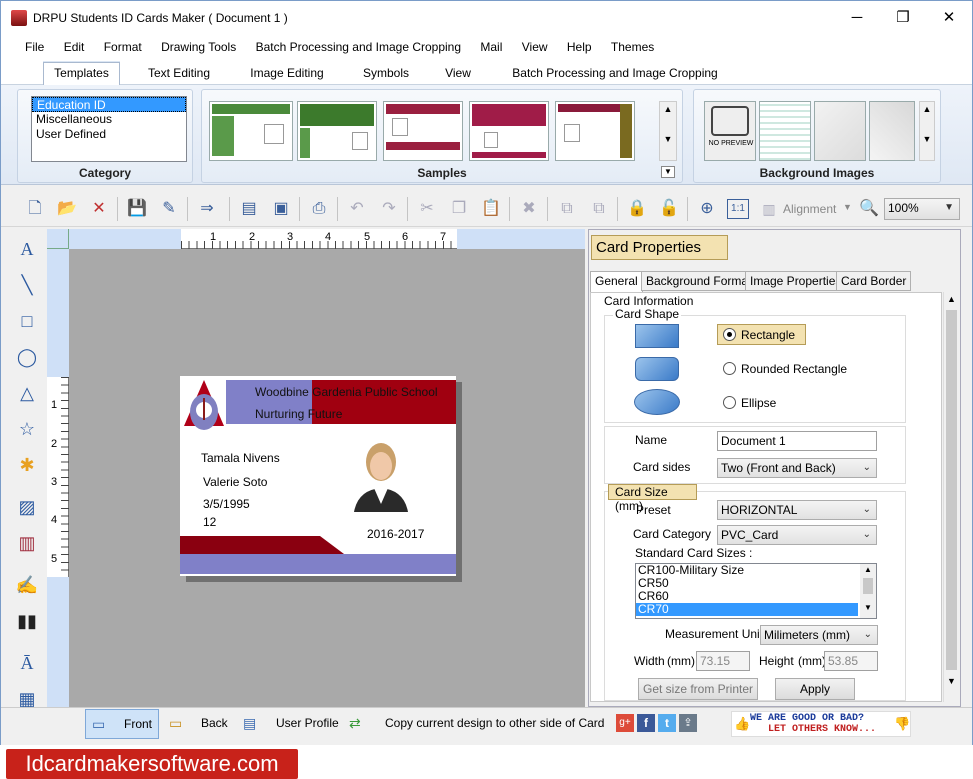 The height and width of the screenshot is (779, 973). Describe the element at coordinates (729, 368) in the screenshot. I see `rounded-rectangle-radio` at that location.